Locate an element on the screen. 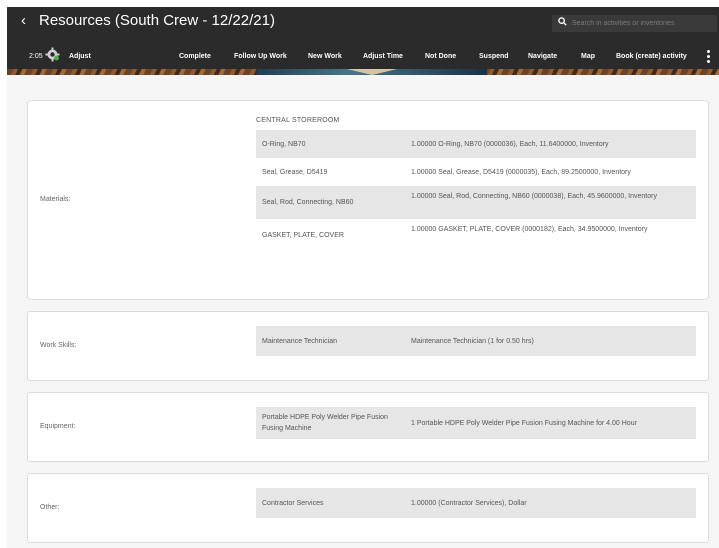 The height and width of the screenshot is (548, 719). navigate-button: Navigate is located at coordinates (542, 56).